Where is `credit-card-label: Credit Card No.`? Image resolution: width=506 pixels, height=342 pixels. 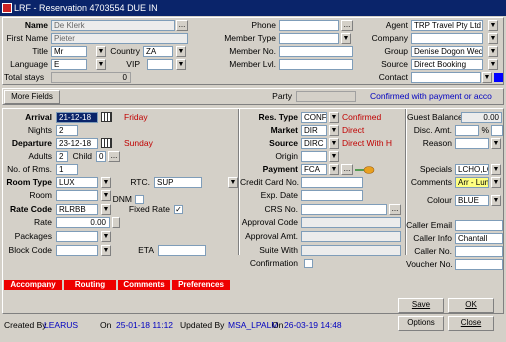
credit-card-label: Credit Card No. is located at coordinates (270, 182).